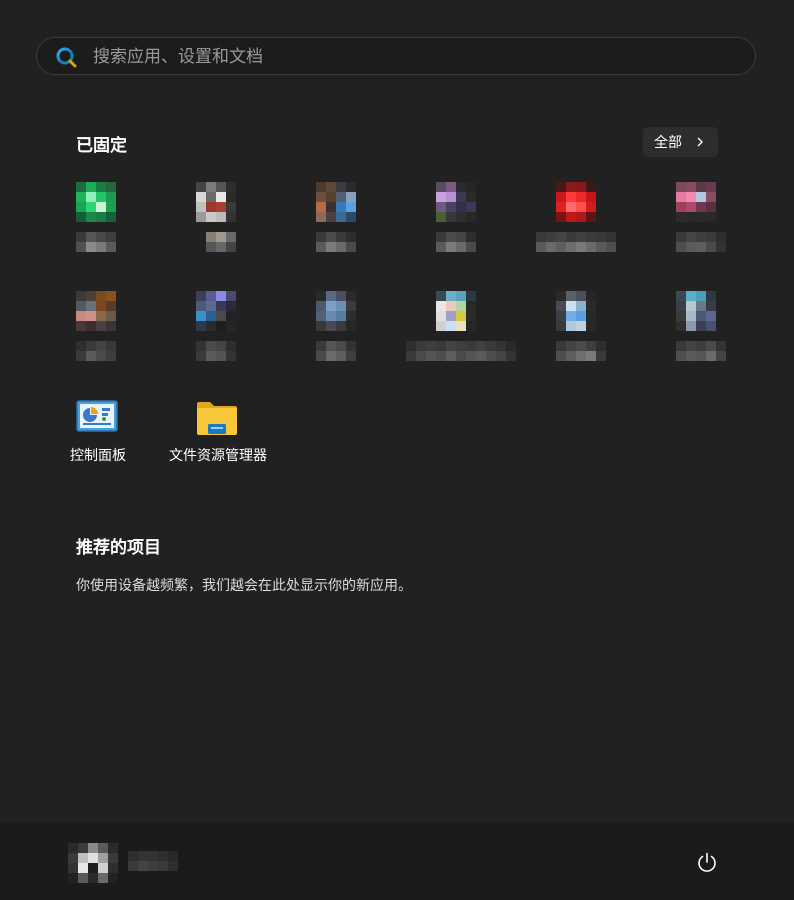 Image resolution: width=794 pixels, height=900 pixels. What do you see at coordinates (153, 861) in the screenshot?
I see `user-name` at bounding box center [153, 861].